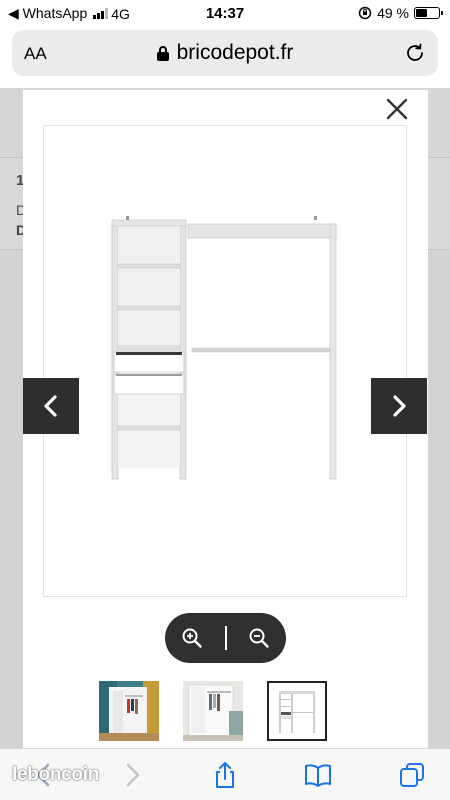  Describe the element at coordinates (225, 13) in the screenshot. I see `status-bar: ◀ WhatsApp 4G 14:37 49 %` at that location.